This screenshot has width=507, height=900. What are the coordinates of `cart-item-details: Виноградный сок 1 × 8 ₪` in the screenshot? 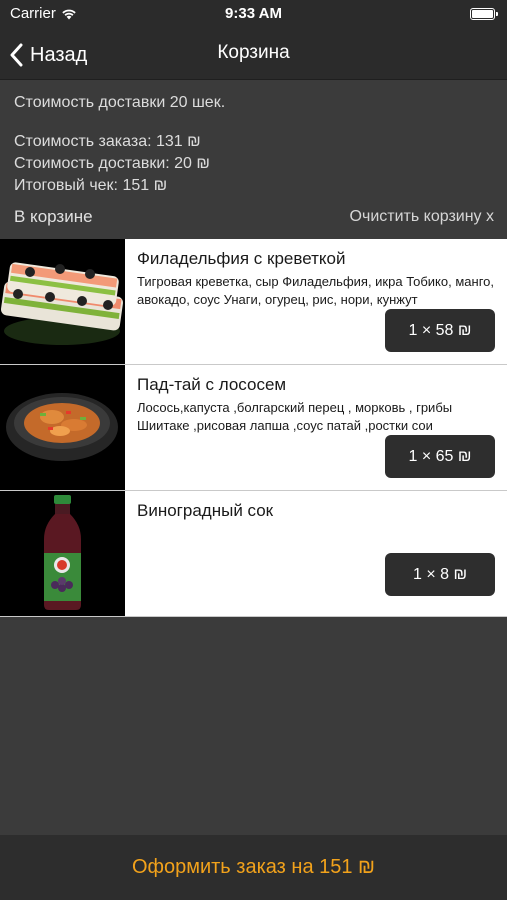 It's located at (316, 553).